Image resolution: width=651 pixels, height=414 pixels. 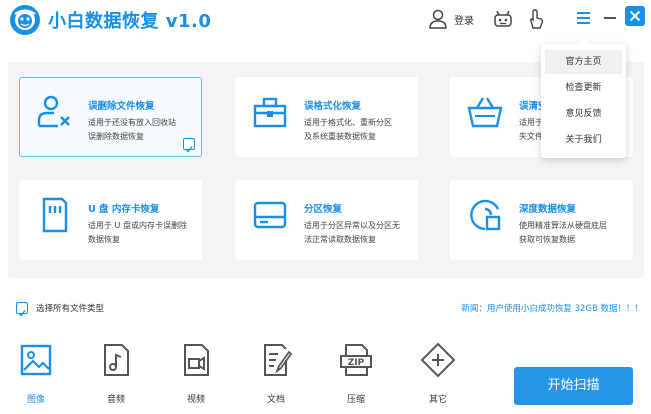 What do you see at coordinates (70, 308) in the screenshot?
I see `select-all-label: 选择所有文件类型` at bounding box center [70, 308].